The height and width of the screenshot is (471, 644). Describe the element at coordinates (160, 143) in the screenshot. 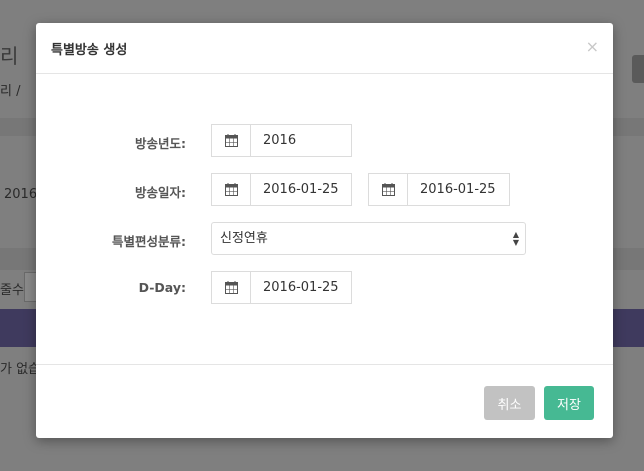

I see `year-label: 방송년도:` at that location.